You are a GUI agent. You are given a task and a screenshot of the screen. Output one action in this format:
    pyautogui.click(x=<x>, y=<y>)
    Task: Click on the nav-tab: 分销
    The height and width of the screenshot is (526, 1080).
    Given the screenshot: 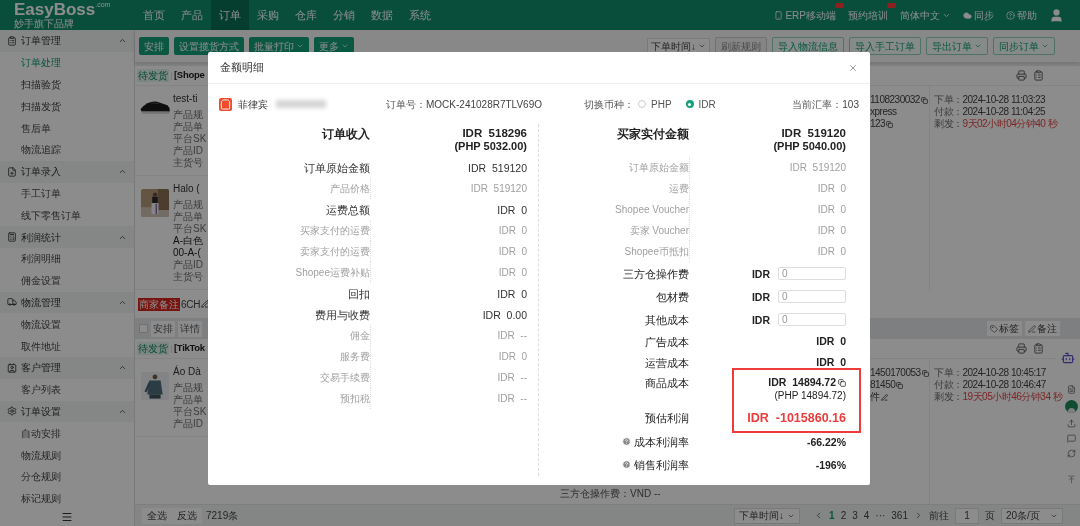 What is the action you would take?
    pyautogui.click(x=344, y=15)
    